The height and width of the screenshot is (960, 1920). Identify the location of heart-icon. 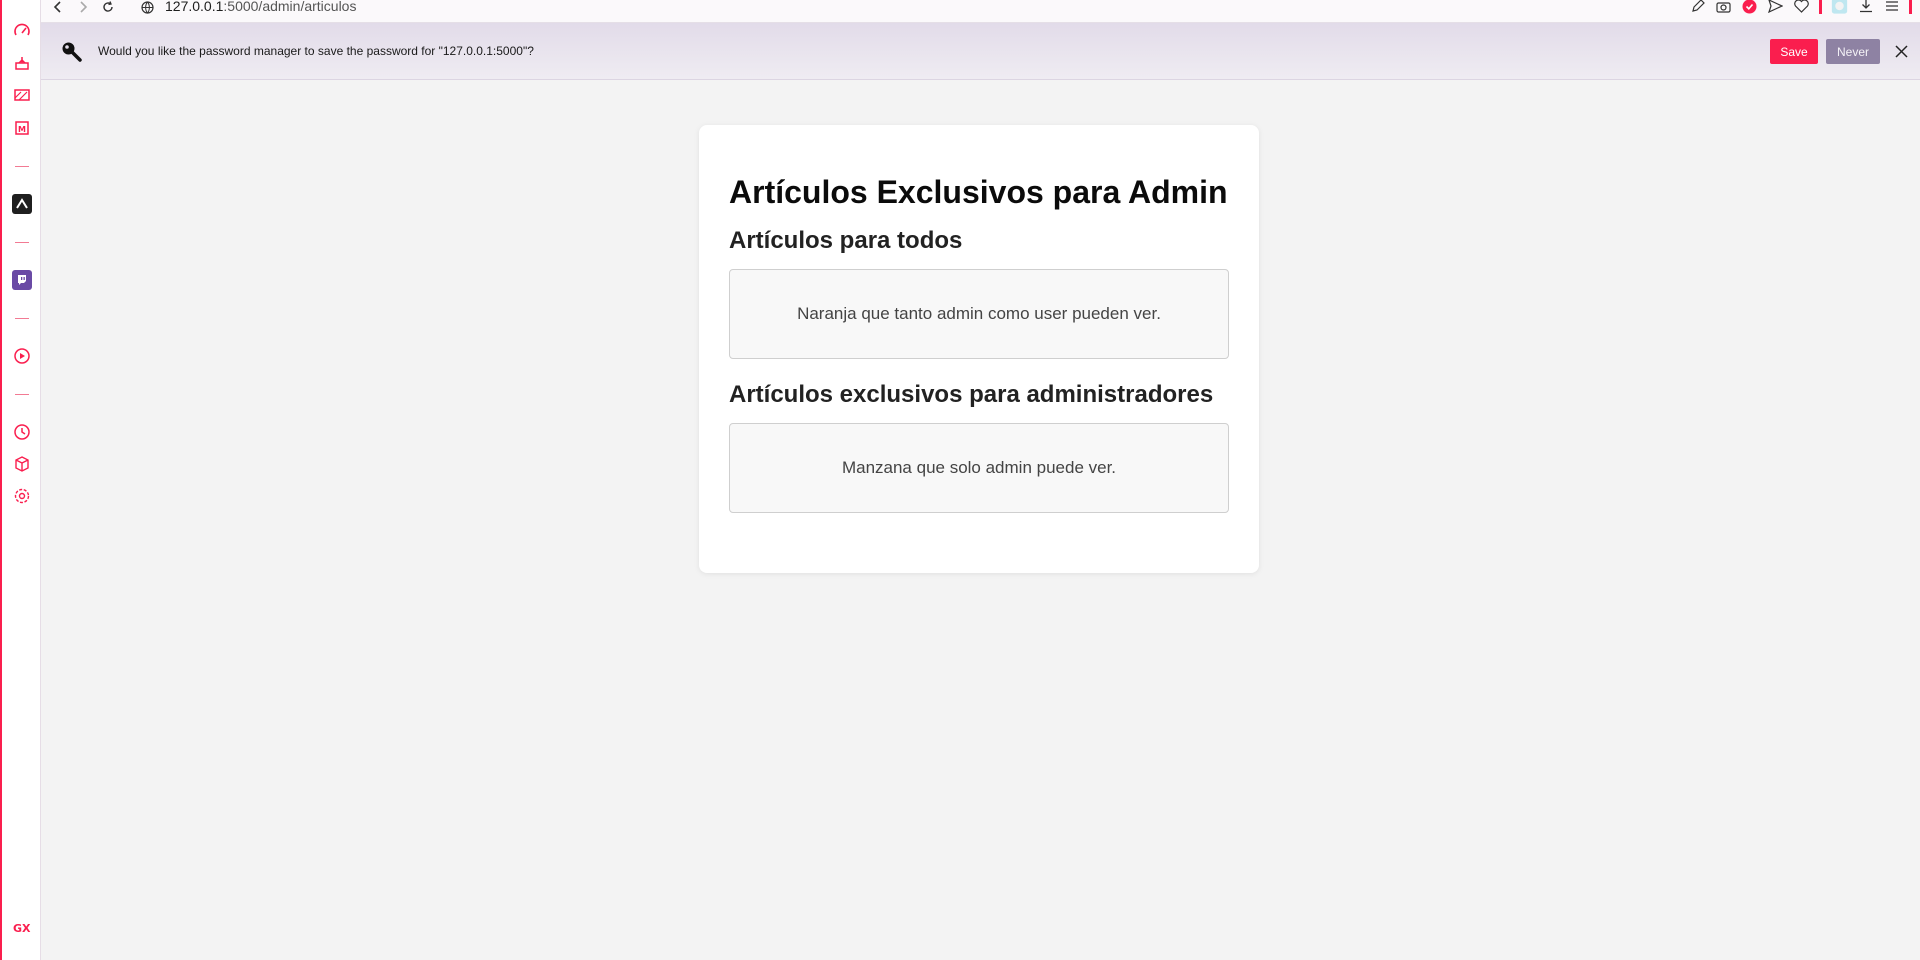
(1801, 7).